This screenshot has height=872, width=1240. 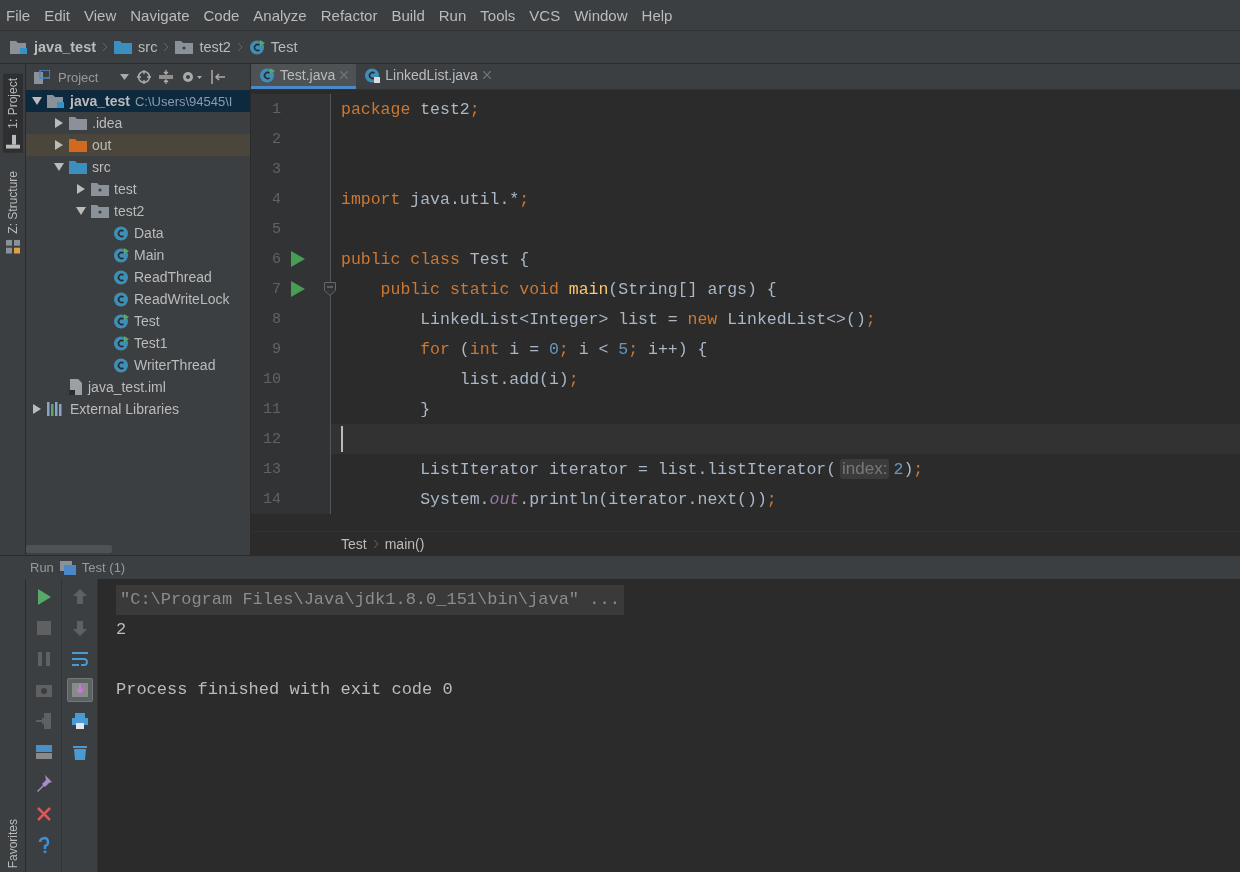 I want to click on side-tab: Z: Structure, so click(x=12, y=212).